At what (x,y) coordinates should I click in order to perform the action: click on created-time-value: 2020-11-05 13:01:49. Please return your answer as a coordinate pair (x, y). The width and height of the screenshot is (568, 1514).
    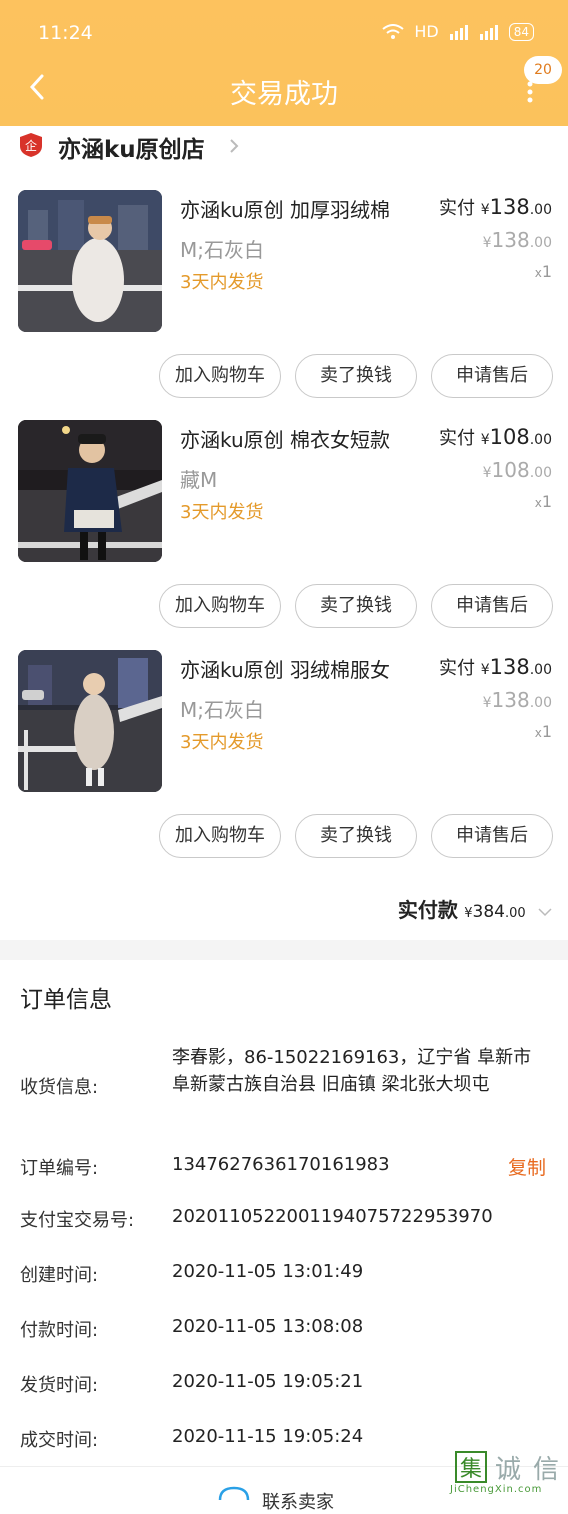
    Looking at the image, I should click on (268, 1271).